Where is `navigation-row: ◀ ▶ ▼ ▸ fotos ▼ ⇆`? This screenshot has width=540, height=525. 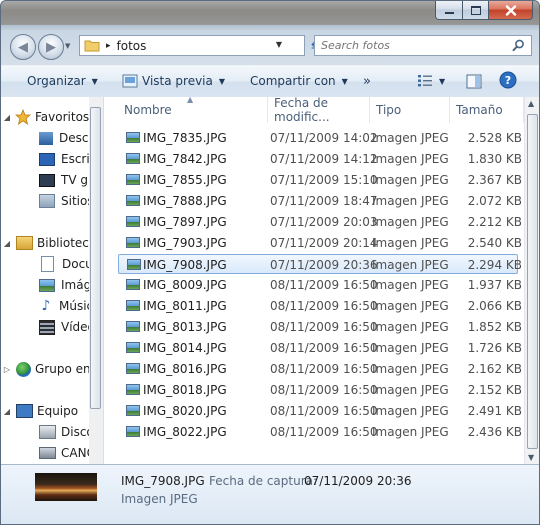 navigation-row: ◀ ▶ ▼ ▸ fotos ▼ ⇆ is located at coordinates (270, 48).